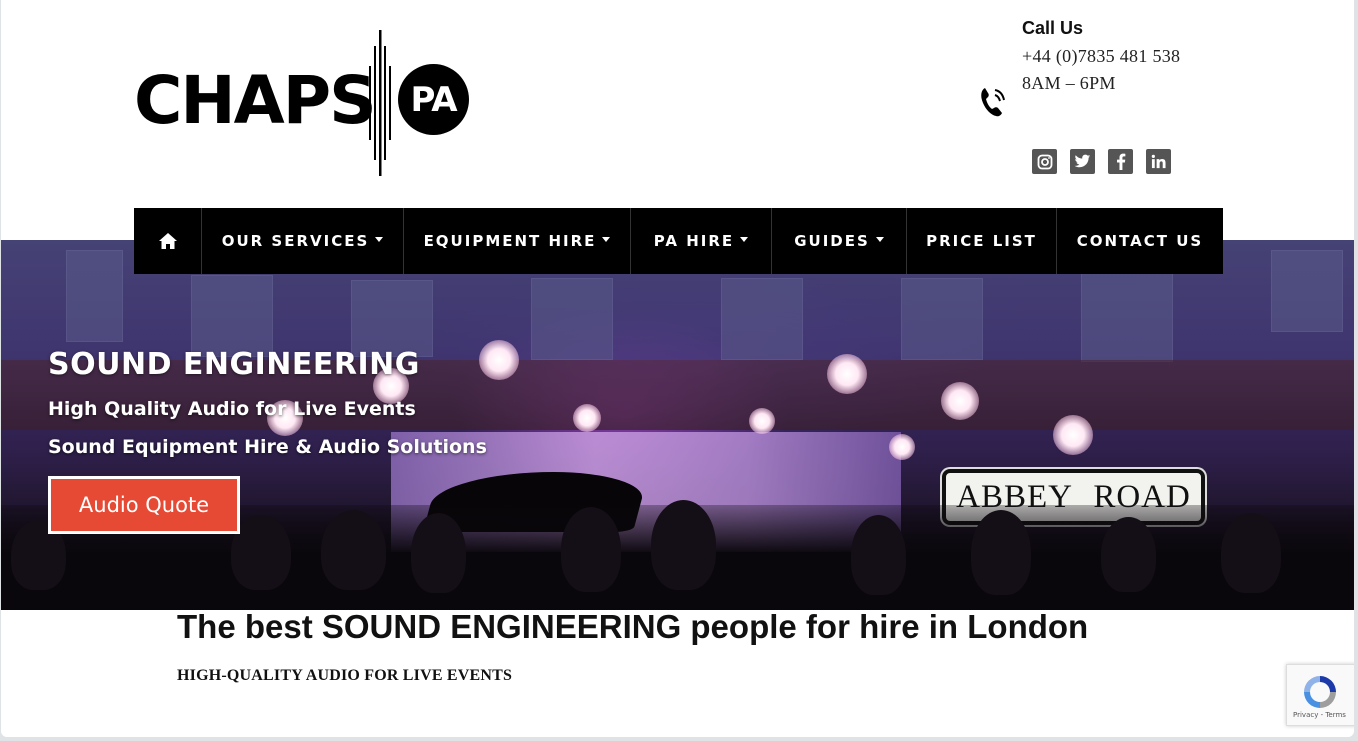 The width and height of the screenshot is (1358, 741). Describe the element at coordinates (433, 99) in the screenshot. I see `logo-badge: PA` at that location.